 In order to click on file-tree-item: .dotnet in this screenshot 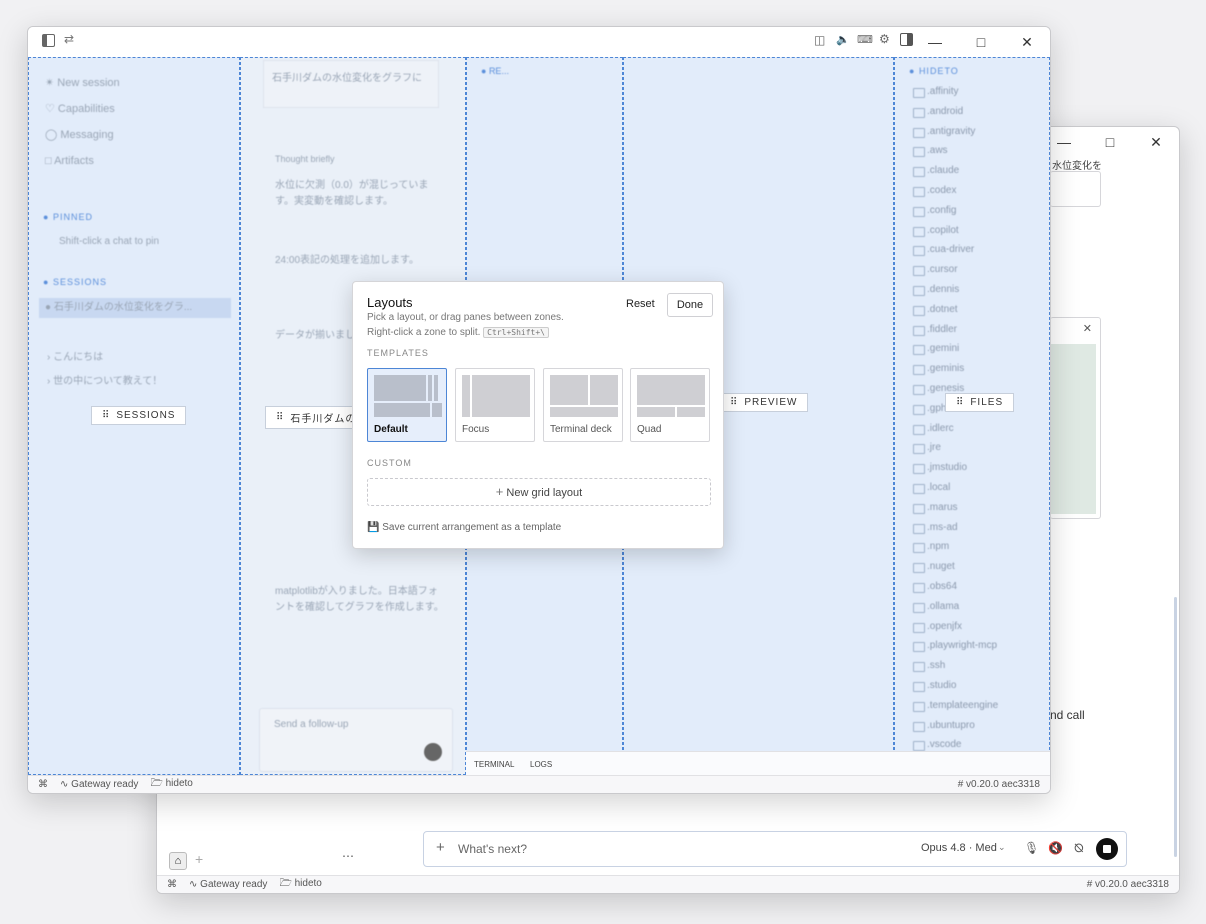, I will do `click(977, 310)`.